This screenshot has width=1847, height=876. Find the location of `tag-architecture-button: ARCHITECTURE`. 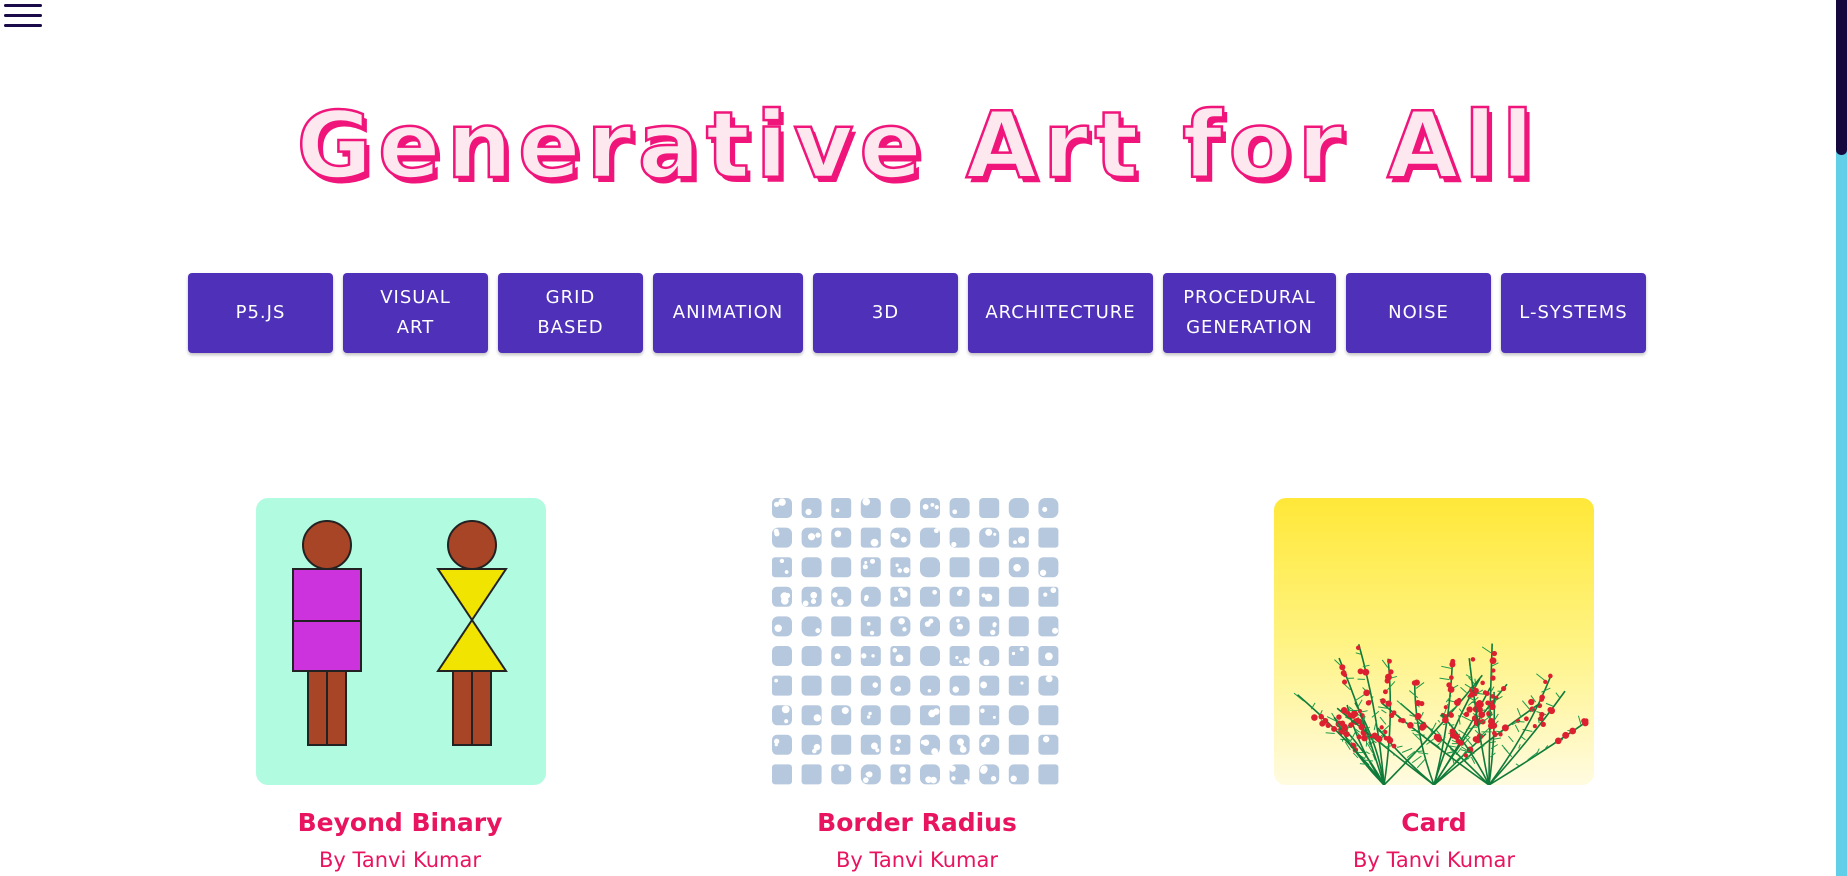

tag-architecture-button: ARCHITECTURE is located at coordinates (1060, 313).